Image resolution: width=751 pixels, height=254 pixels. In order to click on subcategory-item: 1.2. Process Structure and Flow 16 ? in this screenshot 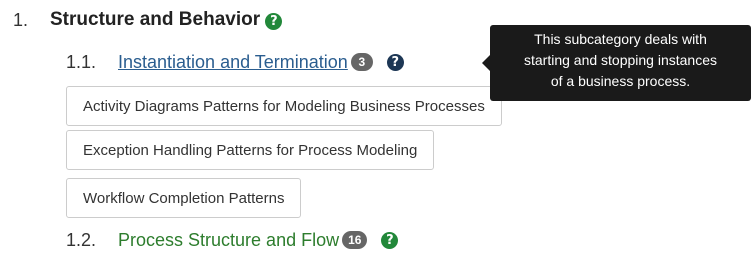, I will do `click(232, 240)`.